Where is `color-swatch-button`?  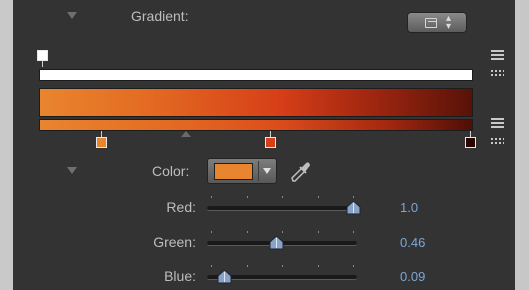 color-swatch-button is located at coordinates (242, 171).